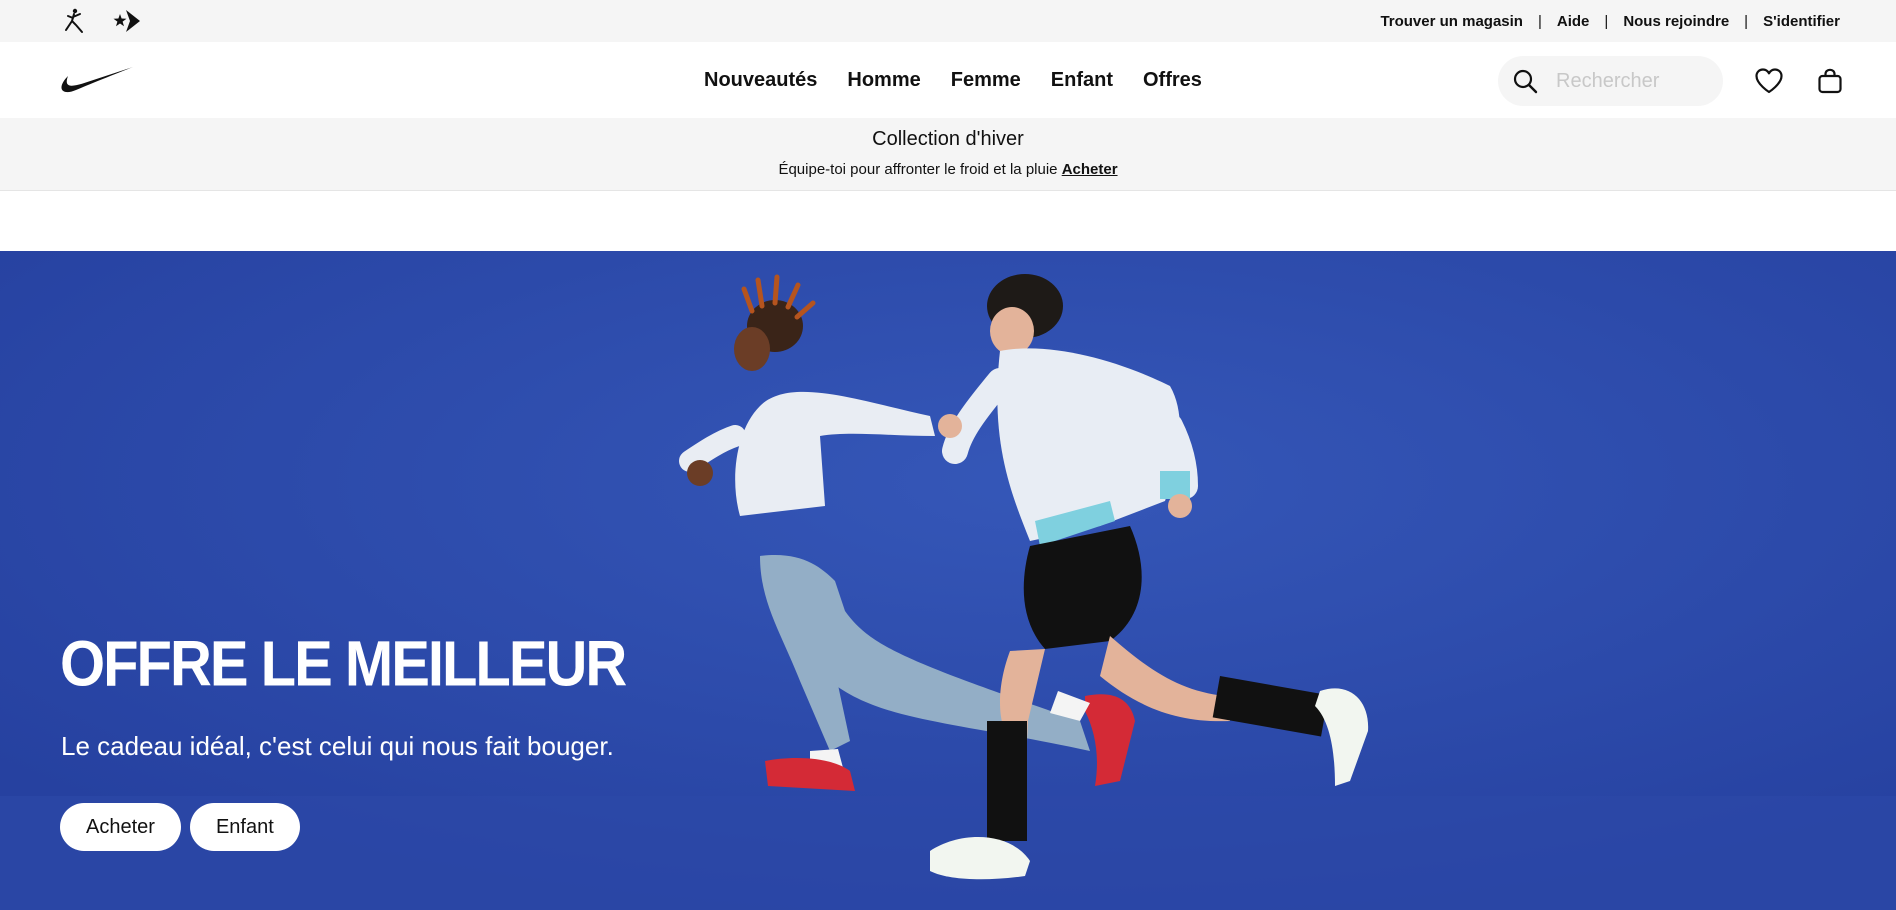  What do you see at coordinates (1616, 81) in the screenshot?
I see `search-input` at bounding box center [1616, 81].